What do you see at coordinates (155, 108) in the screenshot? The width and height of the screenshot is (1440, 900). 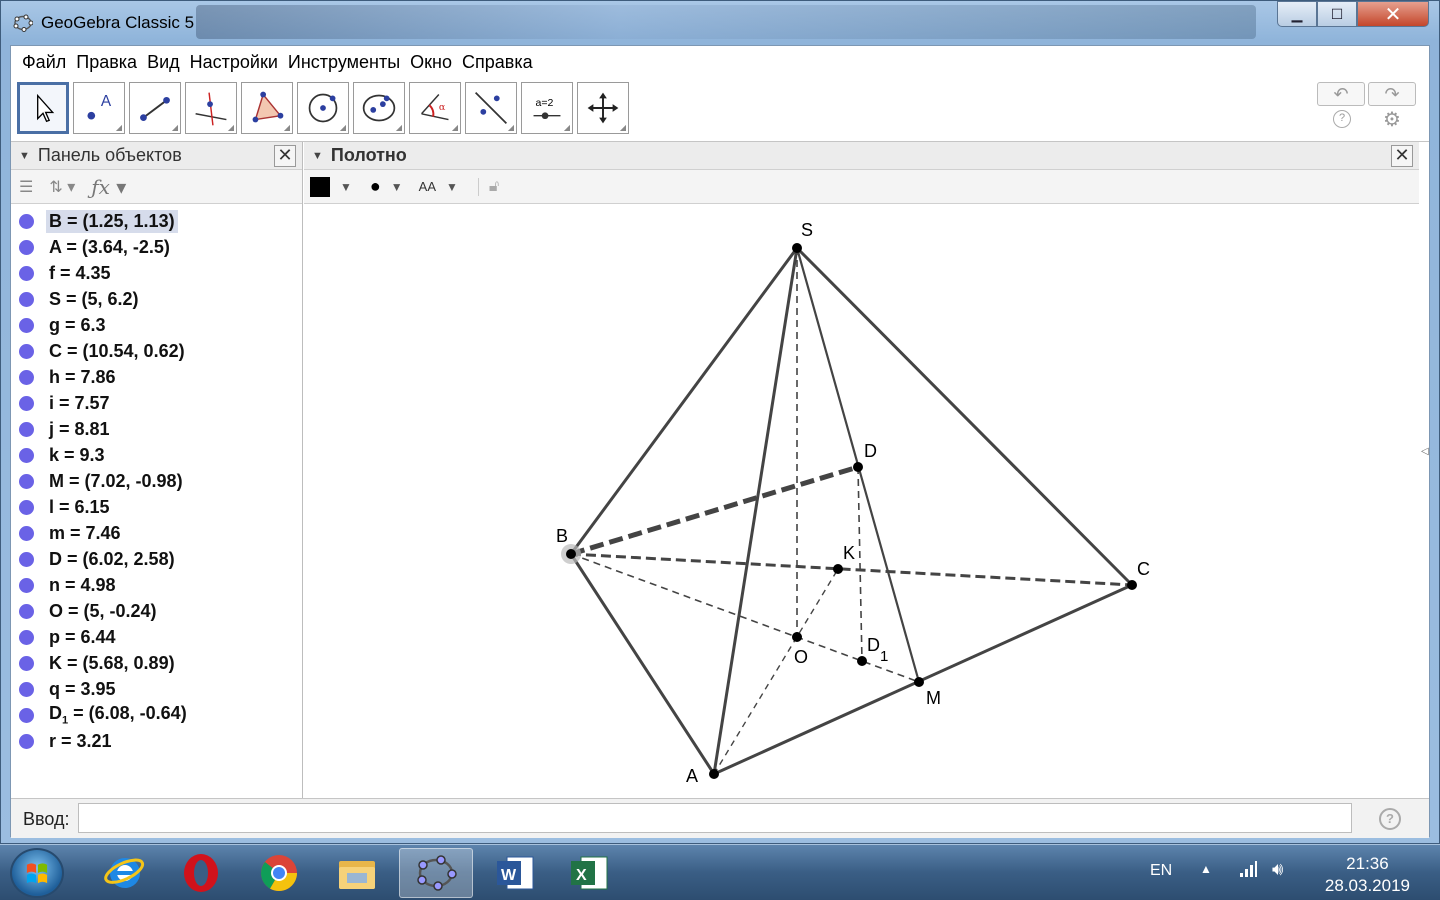 I see `segment-tool-button: ◢` at bounding box center [155, 108].